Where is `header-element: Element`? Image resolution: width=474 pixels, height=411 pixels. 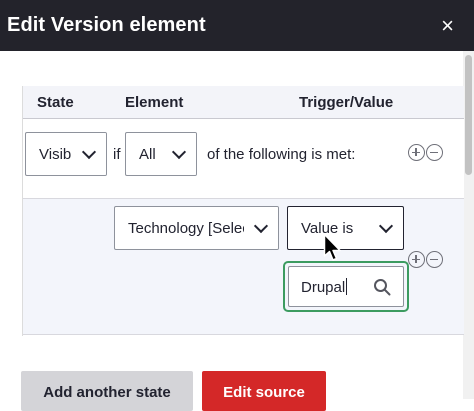 header-element: Element is located at coordinates (154, 102).